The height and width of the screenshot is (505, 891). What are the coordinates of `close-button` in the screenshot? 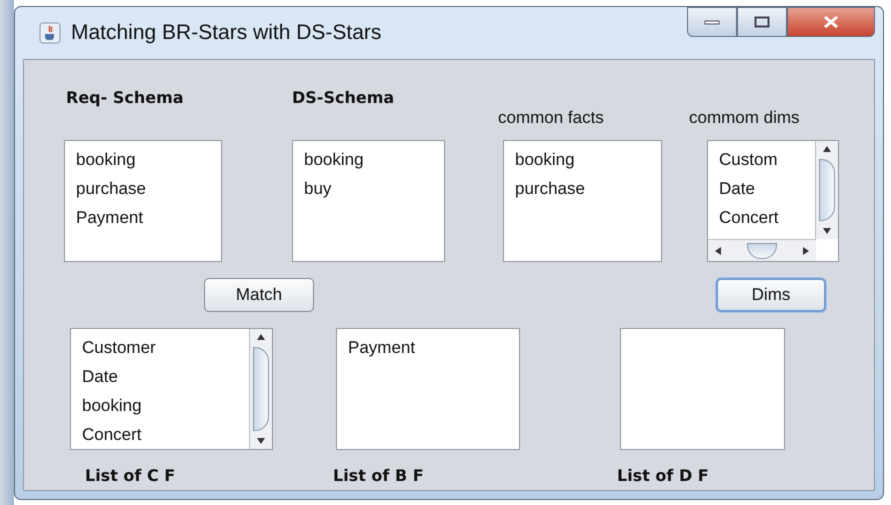 It's located at (831, 22).